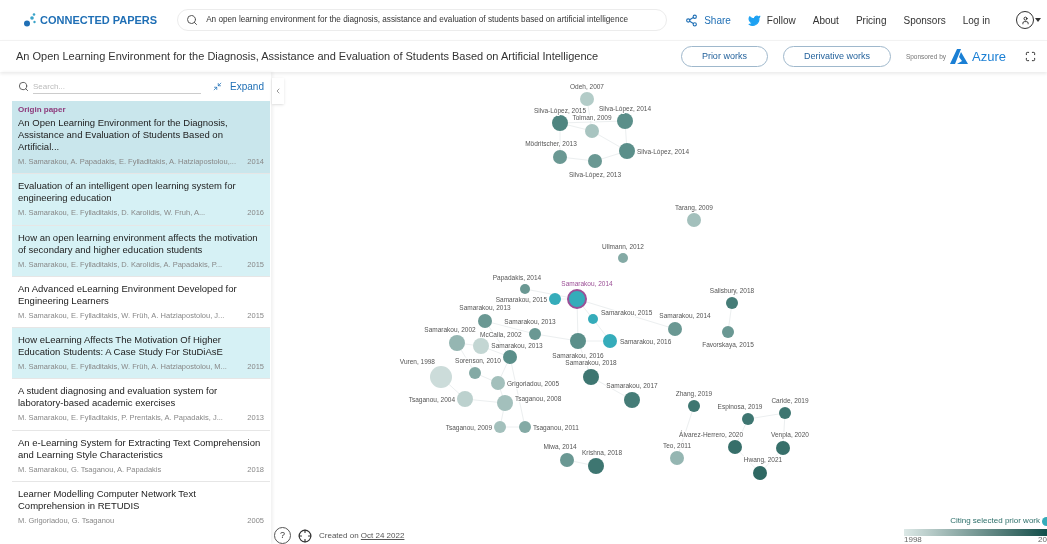 The width and height of the screenshot is (1047, 544). Describe the element at coordinates (1042, 540) in the screenshot. I see `legend-end-year: 20` at that location.